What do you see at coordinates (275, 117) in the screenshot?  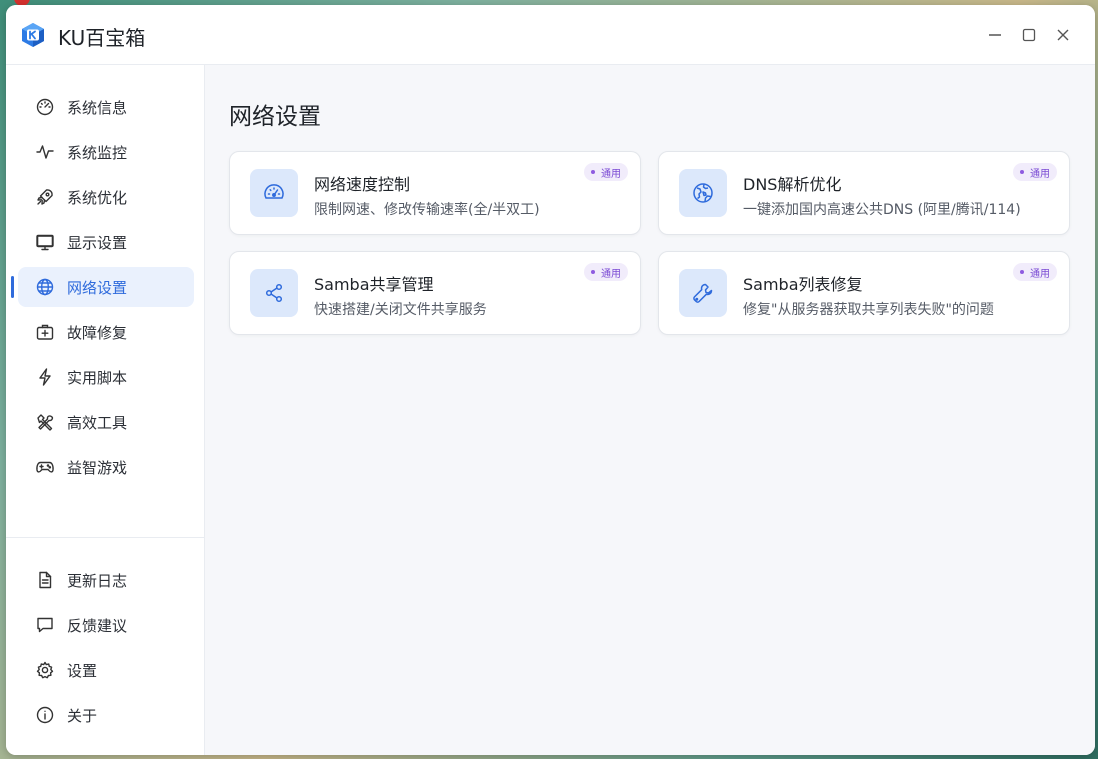 I see `page-title: 网络设置` at bounding box center [275, 117].